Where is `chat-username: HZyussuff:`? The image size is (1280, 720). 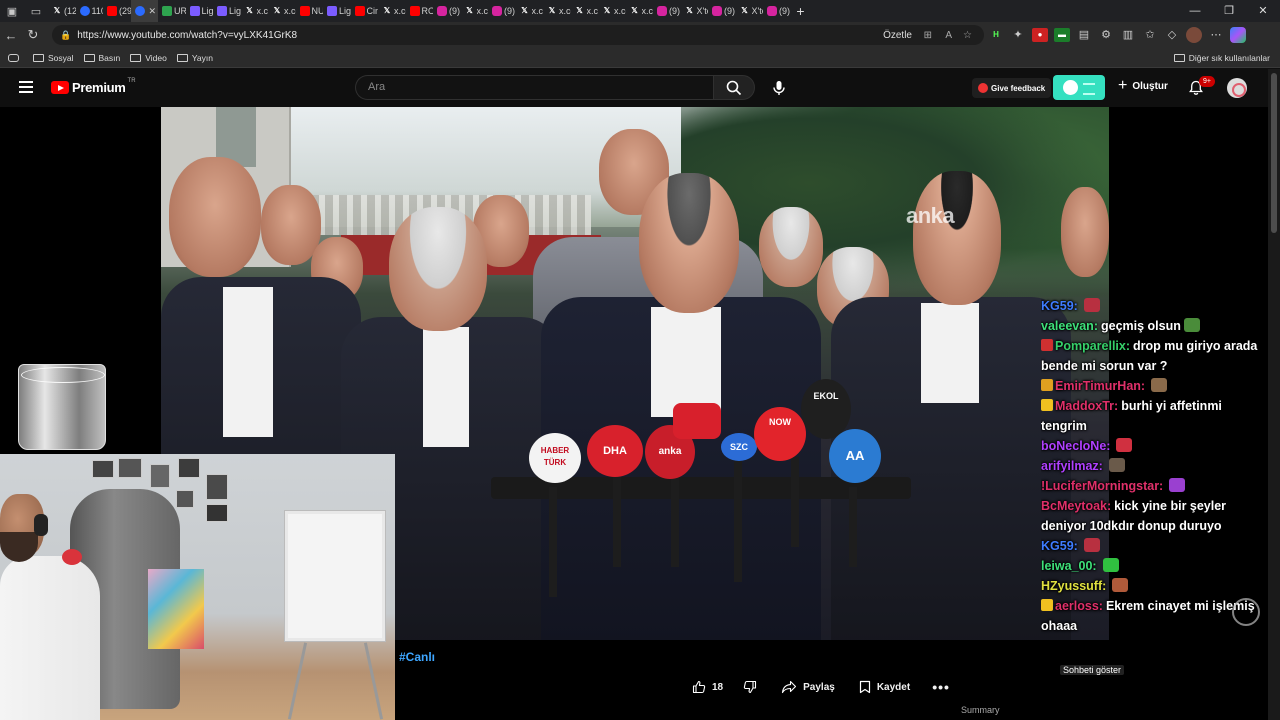 chat-username: HZyussuff: is located at coordinates (1073, 586).